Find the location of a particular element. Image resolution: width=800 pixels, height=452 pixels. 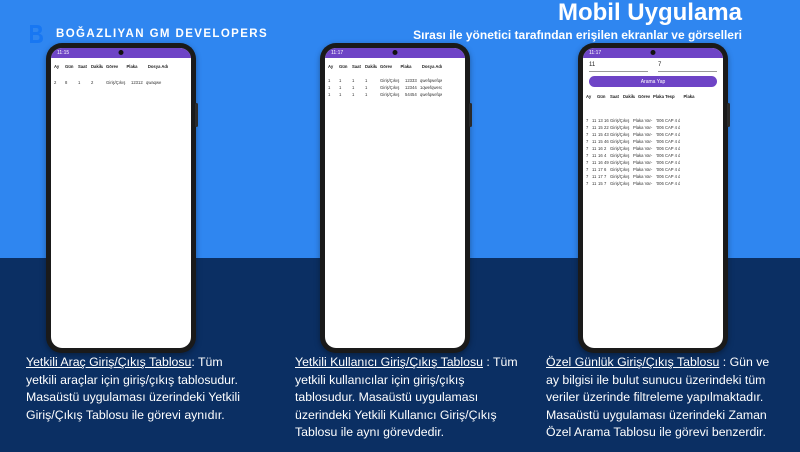

cell-hour: 16 is located at coordinates (600, 155).